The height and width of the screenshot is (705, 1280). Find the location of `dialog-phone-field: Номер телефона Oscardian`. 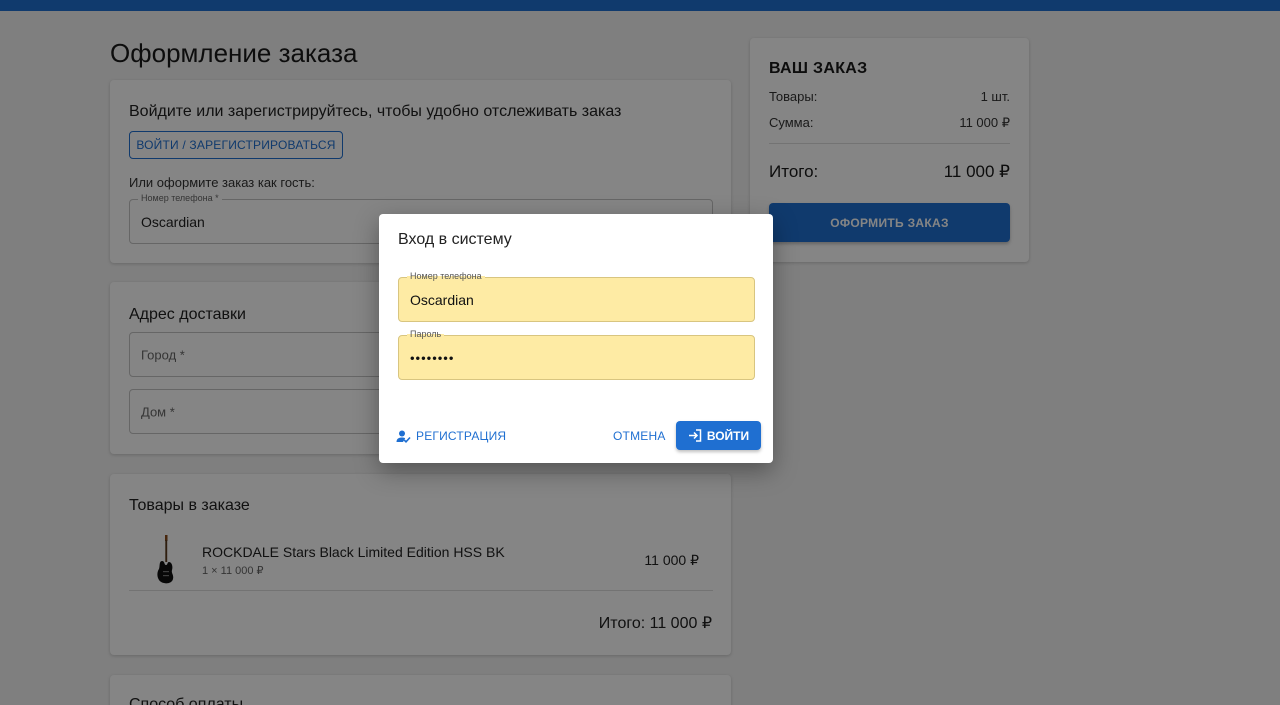

dialog-phone-field: Номер телефона Oscardian is located at coordinates (576, 296).